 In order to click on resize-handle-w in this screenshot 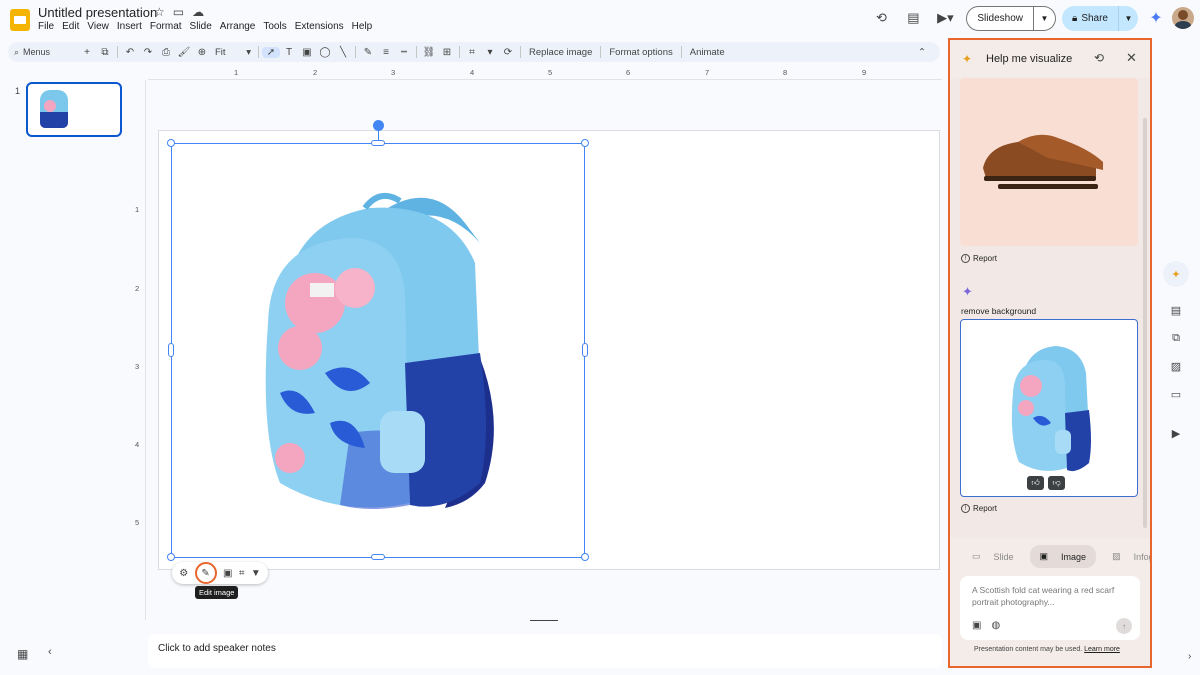, I will do `click(171, 350)`.